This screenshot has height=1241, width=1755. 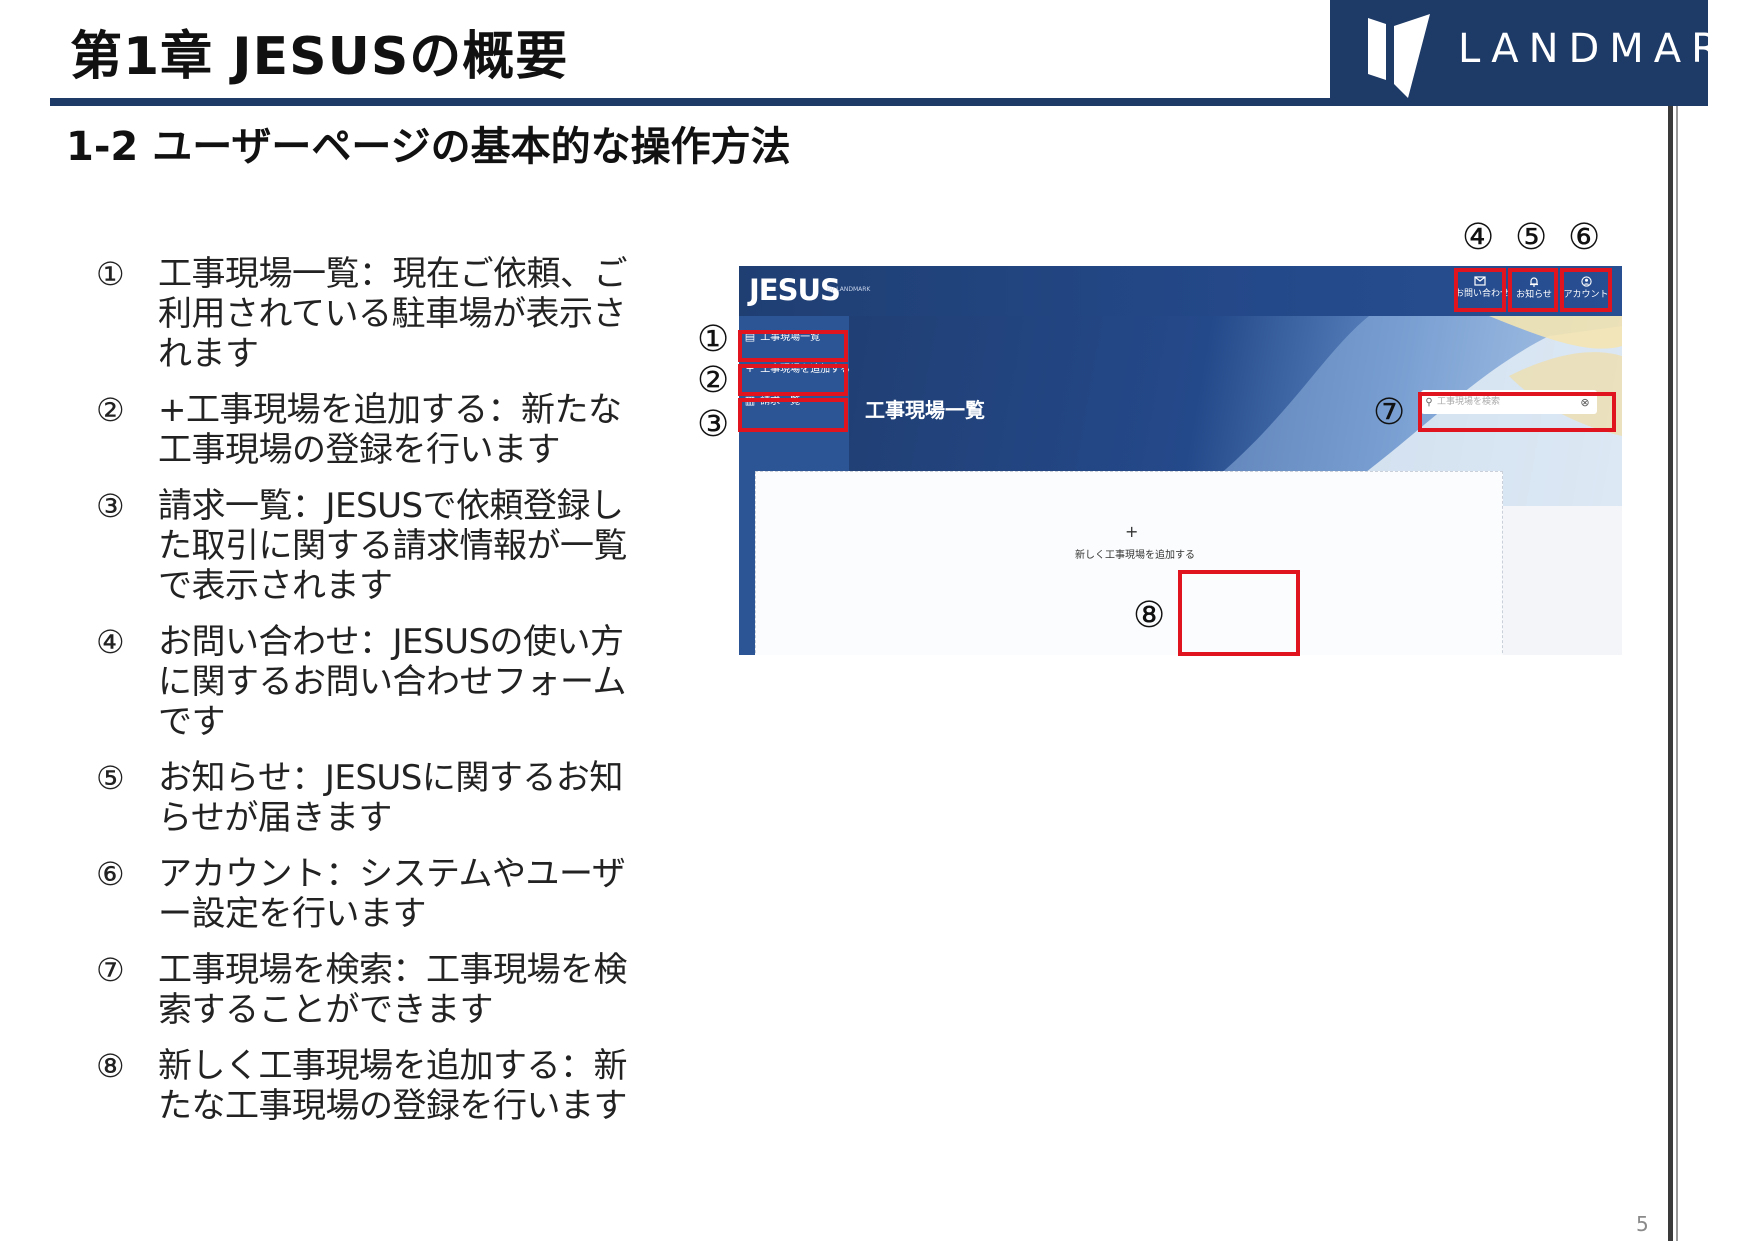 What do you see at coordinates (392, 682) in the screenshot?
I see `description-text: お問い合わせ：JESUSの使い方に関するお問い合わせフォームです` at bounding box center [392, 682].